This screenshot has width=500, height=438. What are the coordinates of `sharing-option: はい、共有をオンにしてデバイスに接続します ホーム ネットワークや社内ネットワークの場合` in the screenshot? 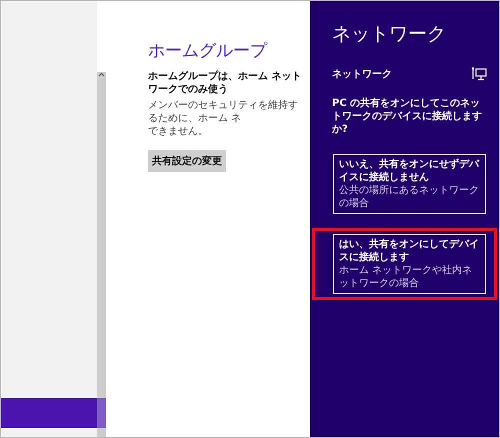 It's located at (404, 264).